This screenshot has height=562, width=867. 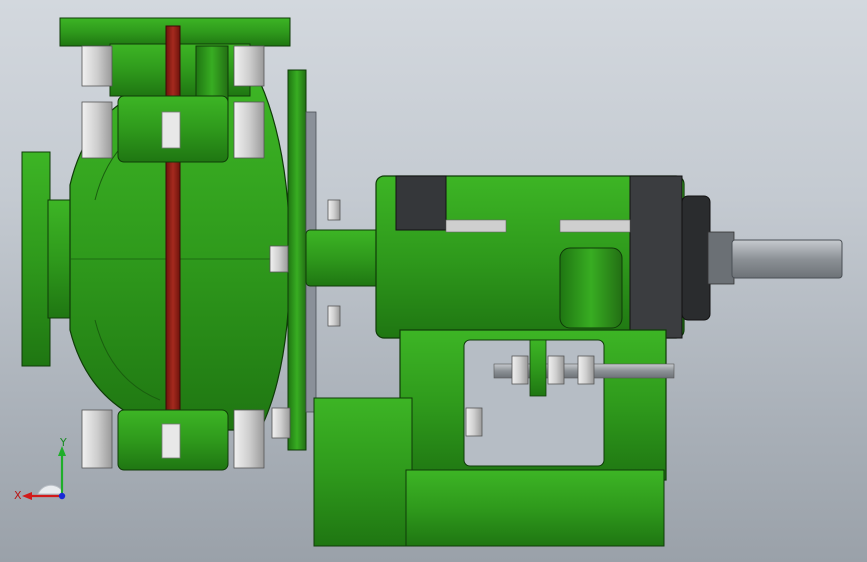 I want to click on x-axis-arrow, so click(x=27, y=496).